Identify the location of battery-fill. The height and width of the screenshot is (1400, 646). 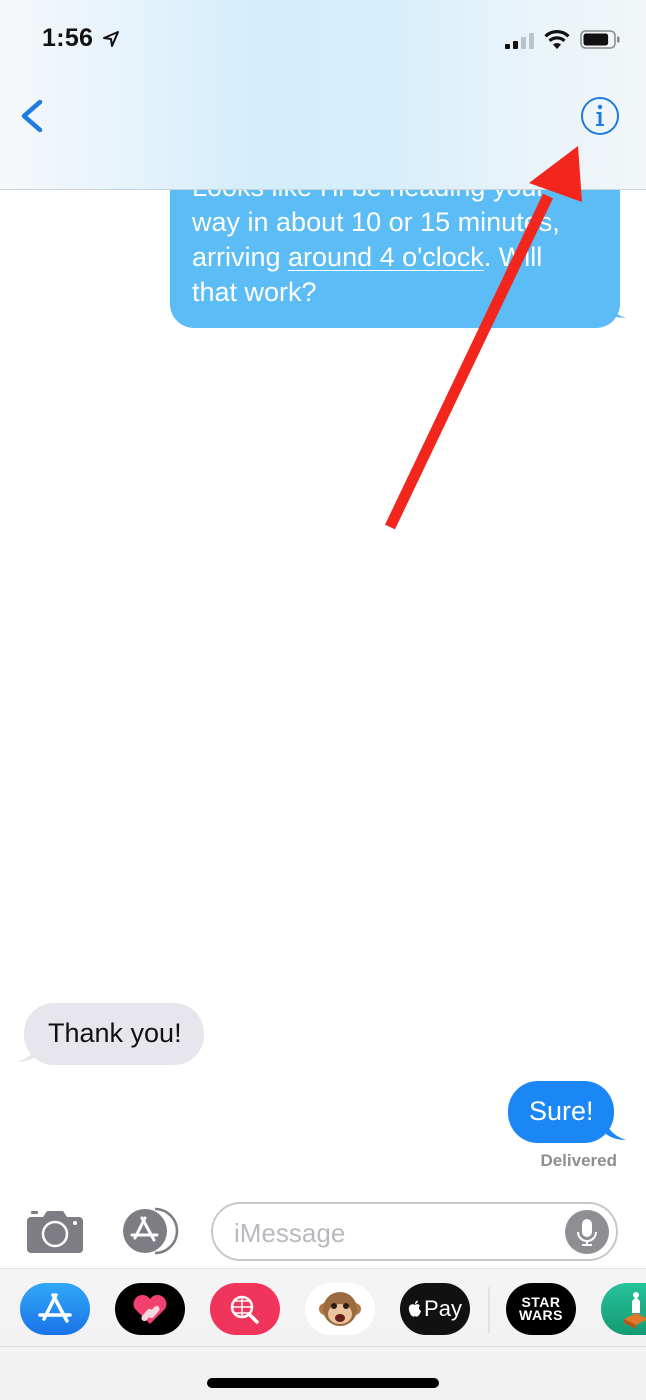
(596, 39).